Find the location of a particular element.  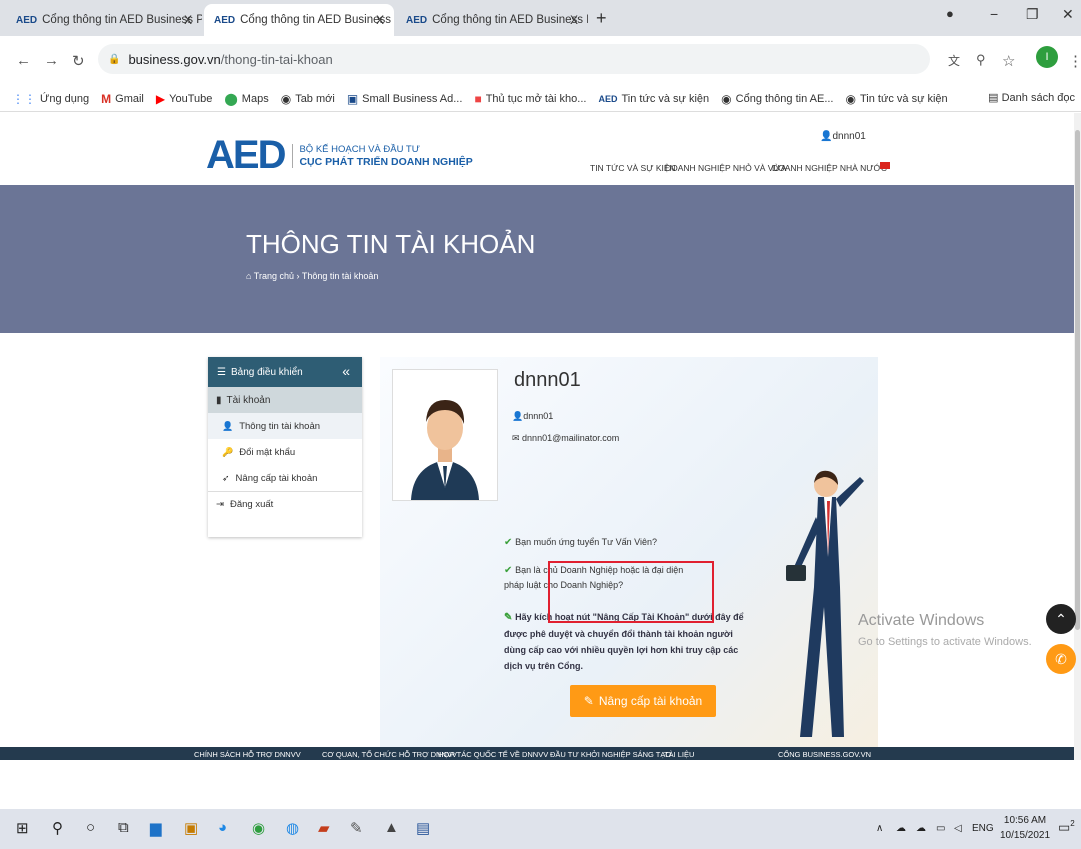

search-icon: ⚲ is located at coordinates (57, 828).